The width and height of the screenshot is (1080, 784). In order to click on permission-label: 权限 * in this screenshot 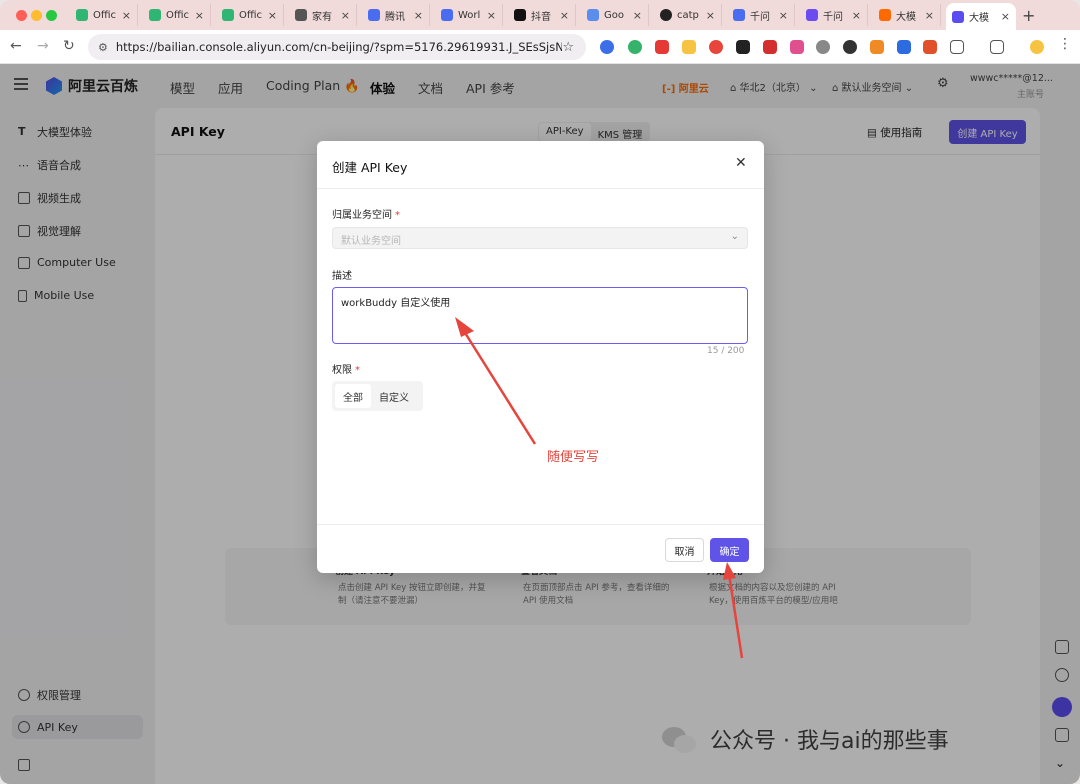, I will do `click(346, 370)`.